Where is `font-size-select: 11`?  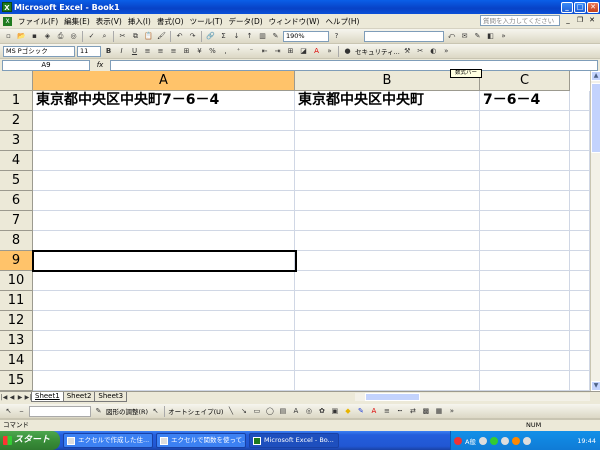
font-size-select: 11 is located at coordinates (89, 51).